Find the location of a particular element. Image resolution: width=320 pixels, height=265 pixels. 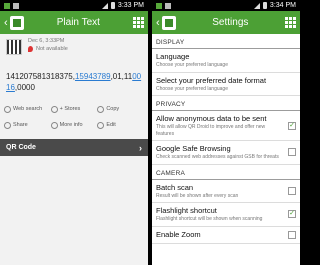

status-bar: 3:33 PM is located at coordinates (74, 5).